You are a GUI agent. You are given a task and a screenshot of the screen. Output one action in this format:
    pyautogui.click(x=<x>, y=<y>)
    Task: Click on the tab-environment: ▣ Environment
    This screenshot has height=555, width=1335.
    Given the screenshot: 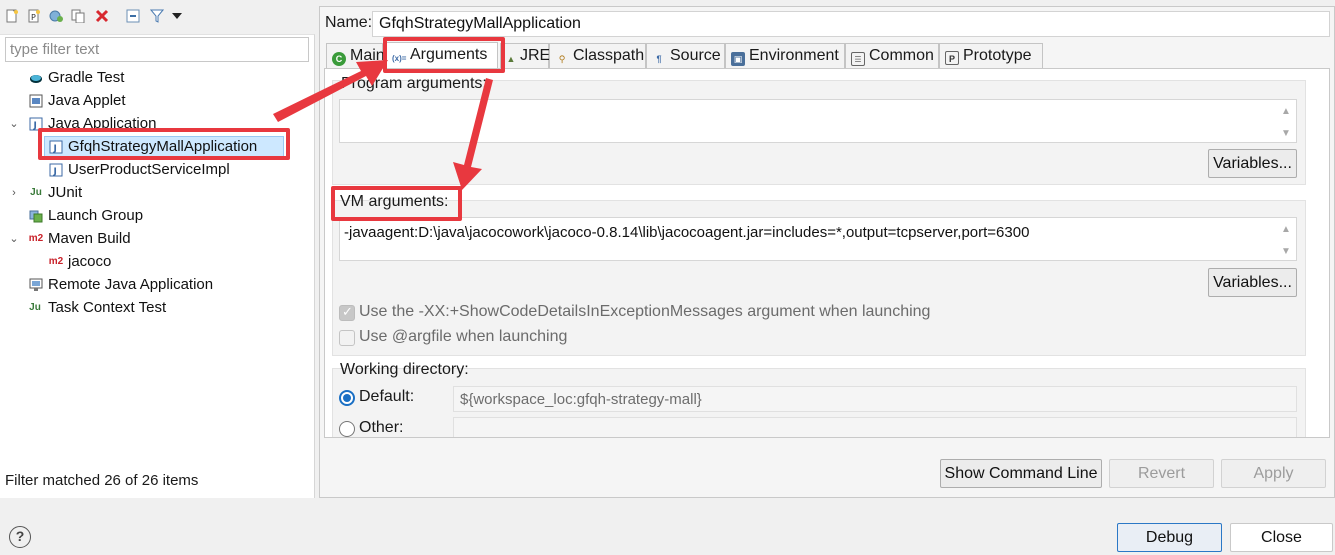 What is the action you would take?
    pyautogui.click(x=785, y=55)
    